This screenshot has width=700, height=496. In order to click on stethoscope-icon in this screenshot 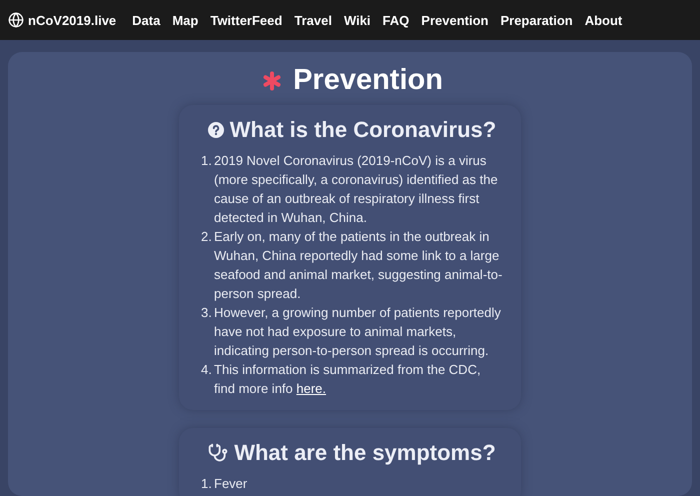, I will do `click(218, 453)`.